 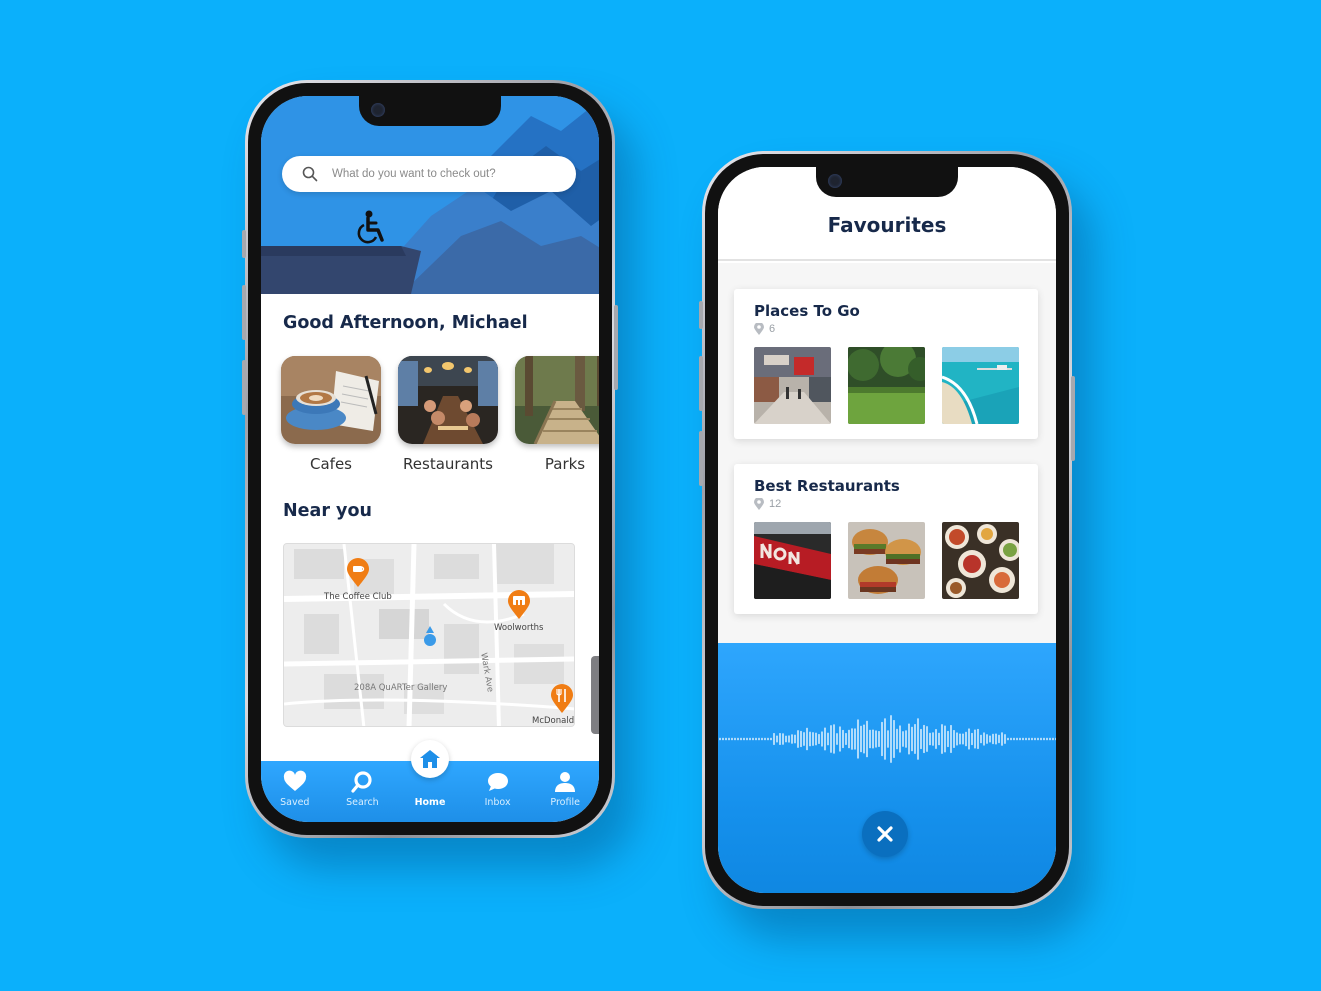 What do you see at coordinates (331, 400) in the screenshot?
I see `cafes-thumbnail` at bounding box center [331, 400].